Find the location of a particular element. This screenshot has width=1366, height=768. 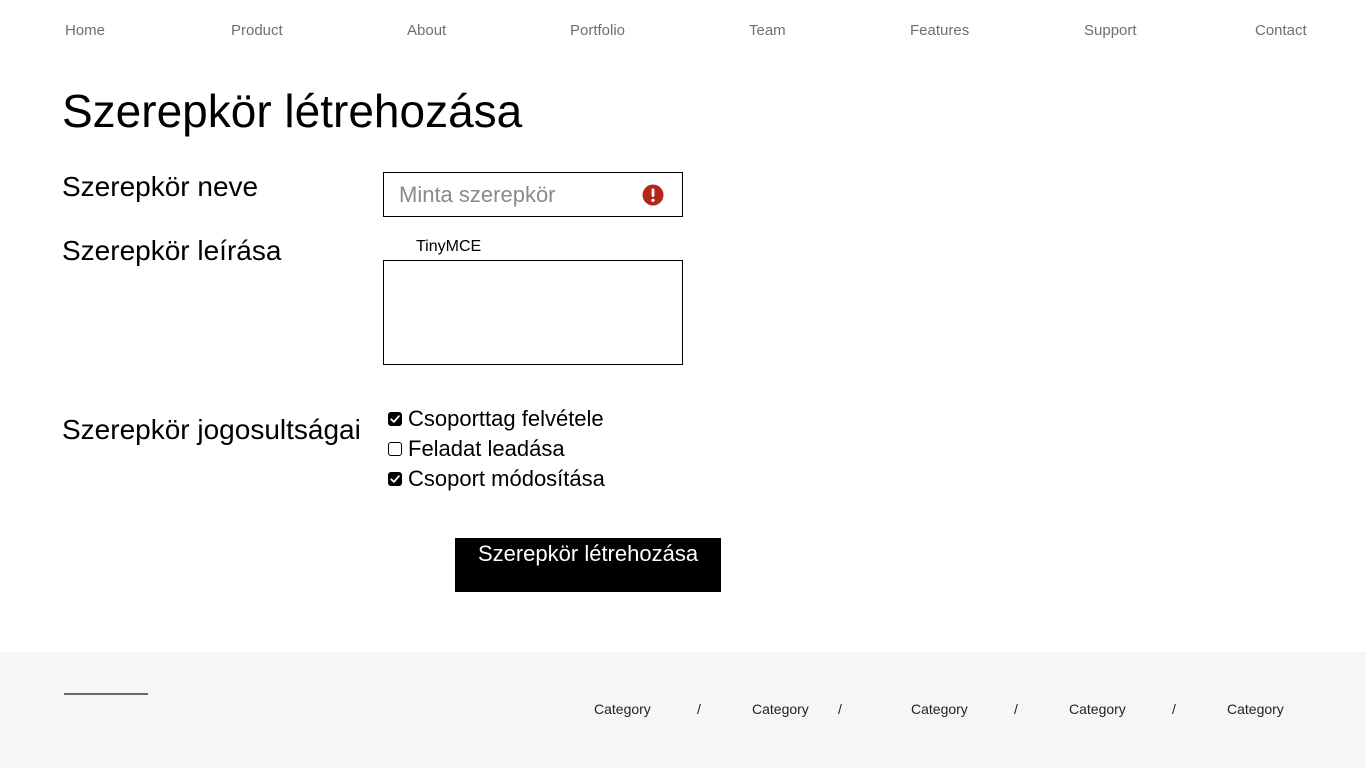

permission-item: Csoporttag felvétele is located at coordinates (496, 419).